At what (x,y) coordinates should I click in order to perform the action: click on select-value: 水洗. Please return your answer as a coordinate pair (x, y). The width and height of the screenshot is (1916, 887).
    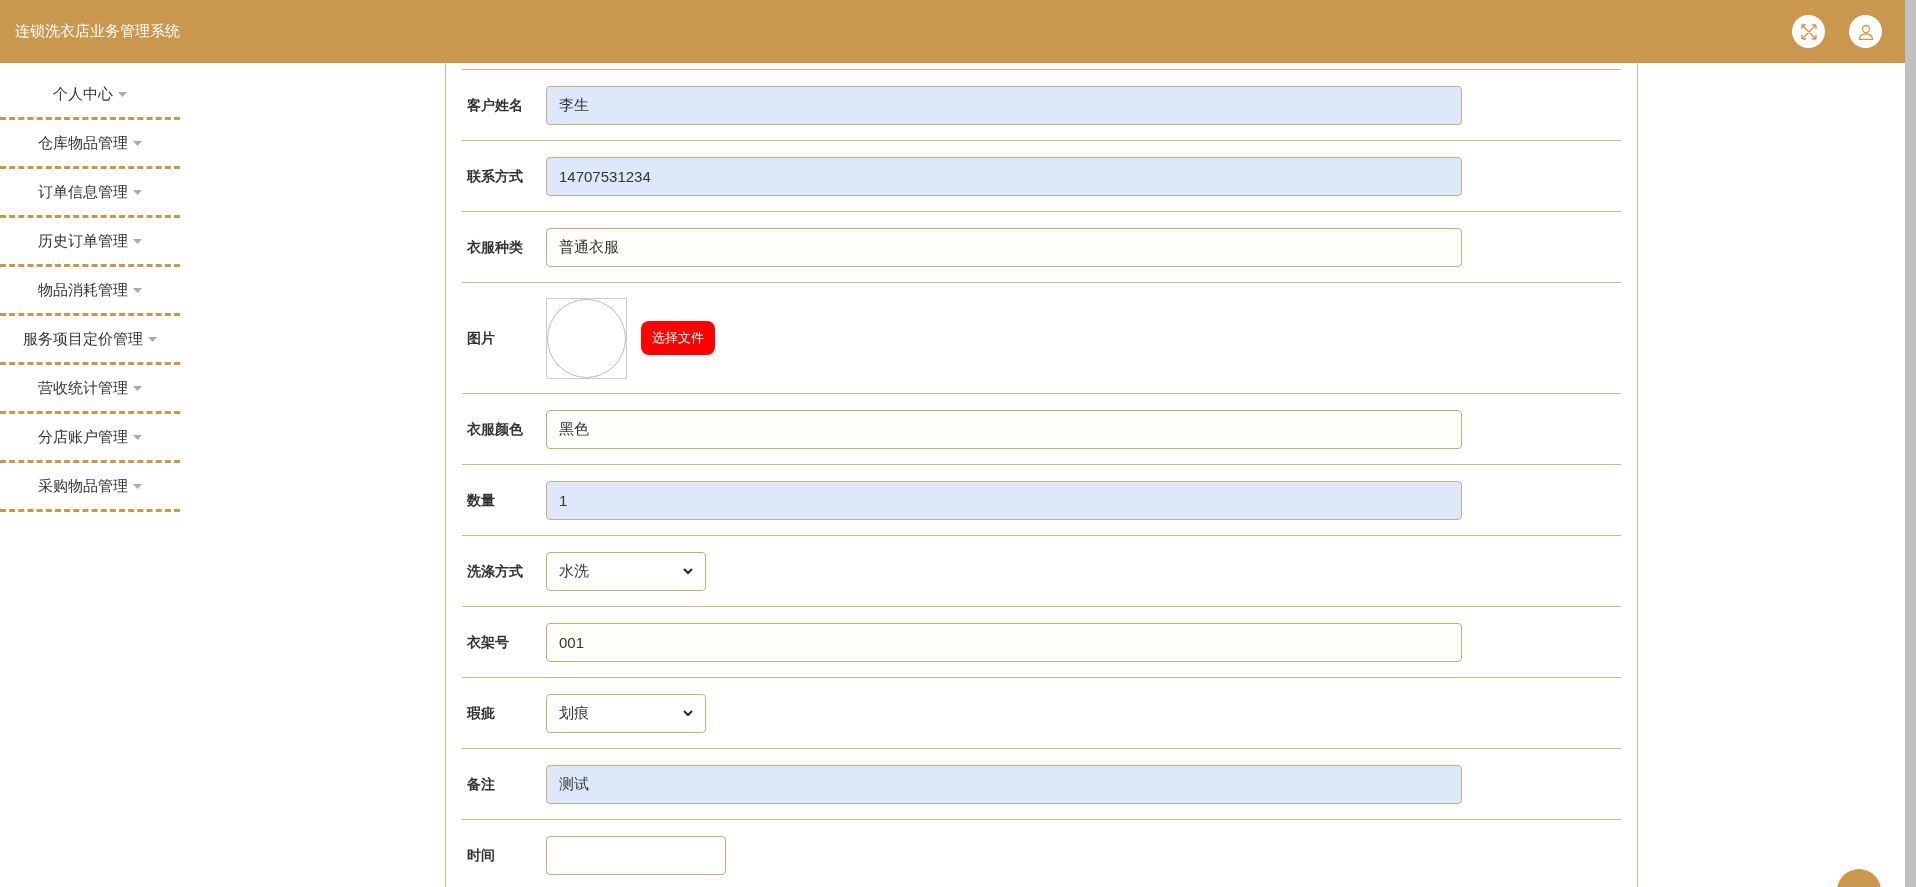
    Looking at the image, I should click on (574, 570).